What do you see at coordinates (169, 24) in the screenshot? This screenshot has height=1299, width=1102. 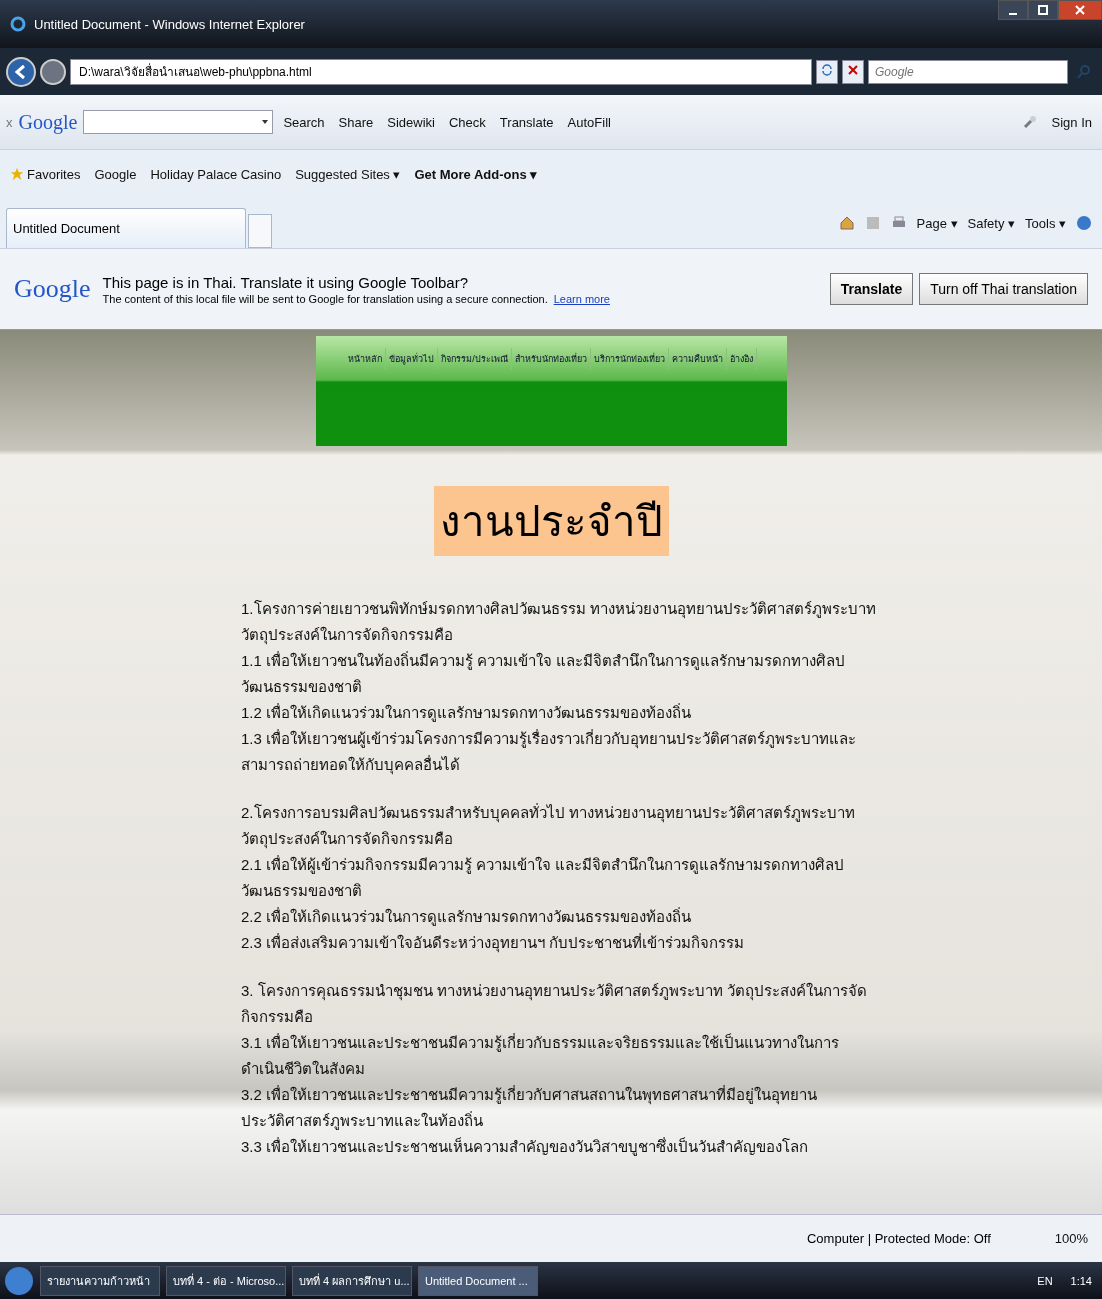 I see `window-title: Untitled Document - Windows Internet Explorer` at bounding box center [169, 24].